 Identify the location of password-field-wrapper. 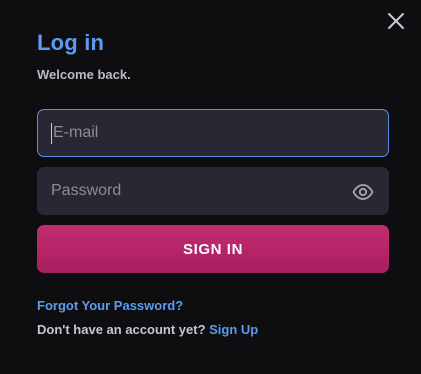
(213, 191).